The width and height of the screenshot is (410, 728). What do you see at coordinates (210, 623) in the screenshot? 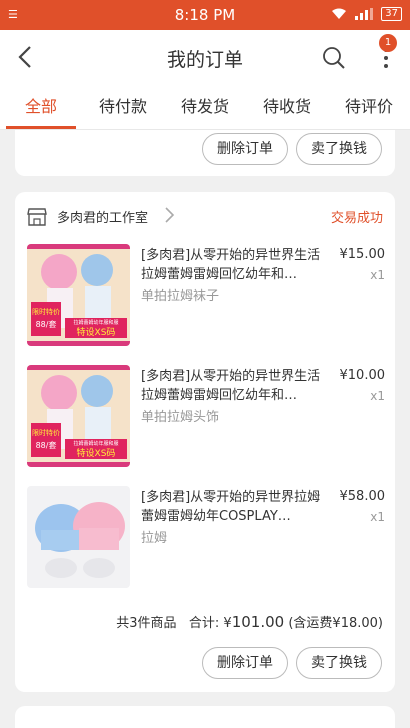
I see `total-label: 合计: ¥` at bounding box center [210, 623].